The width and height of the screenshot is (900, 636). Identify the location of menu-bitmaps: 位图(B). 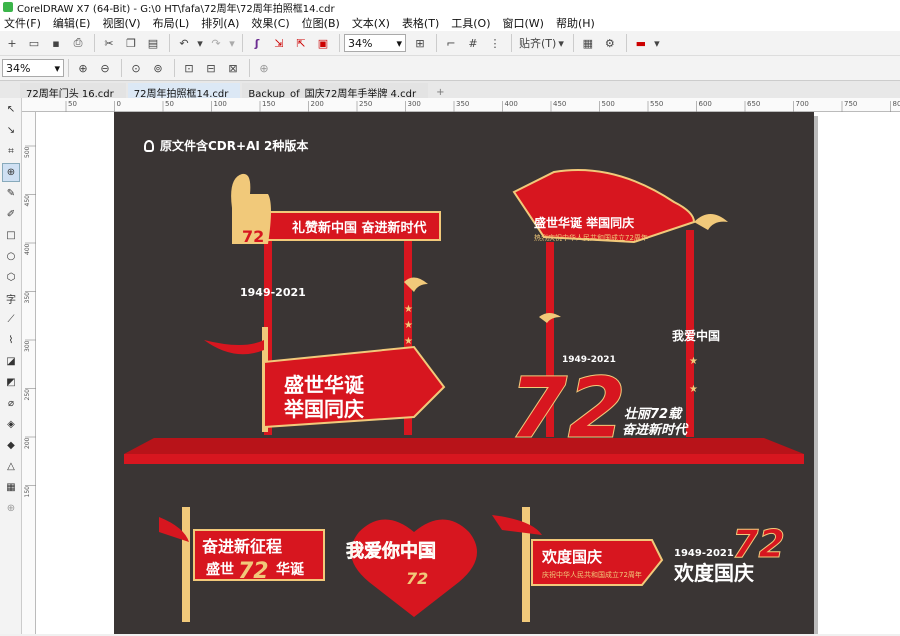
(321, 23).